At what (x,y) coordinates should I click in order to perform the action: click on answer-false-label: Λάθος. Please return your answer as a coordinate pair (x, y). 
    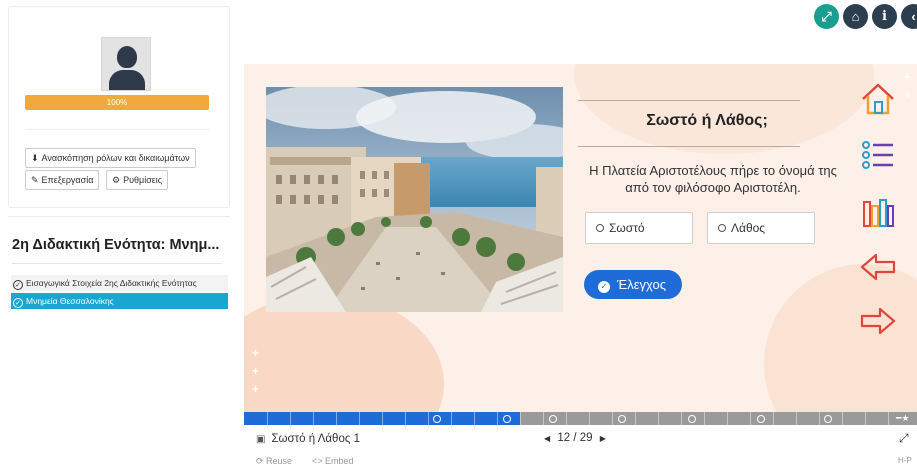
    Looking at the image, I should click on (748, 228).